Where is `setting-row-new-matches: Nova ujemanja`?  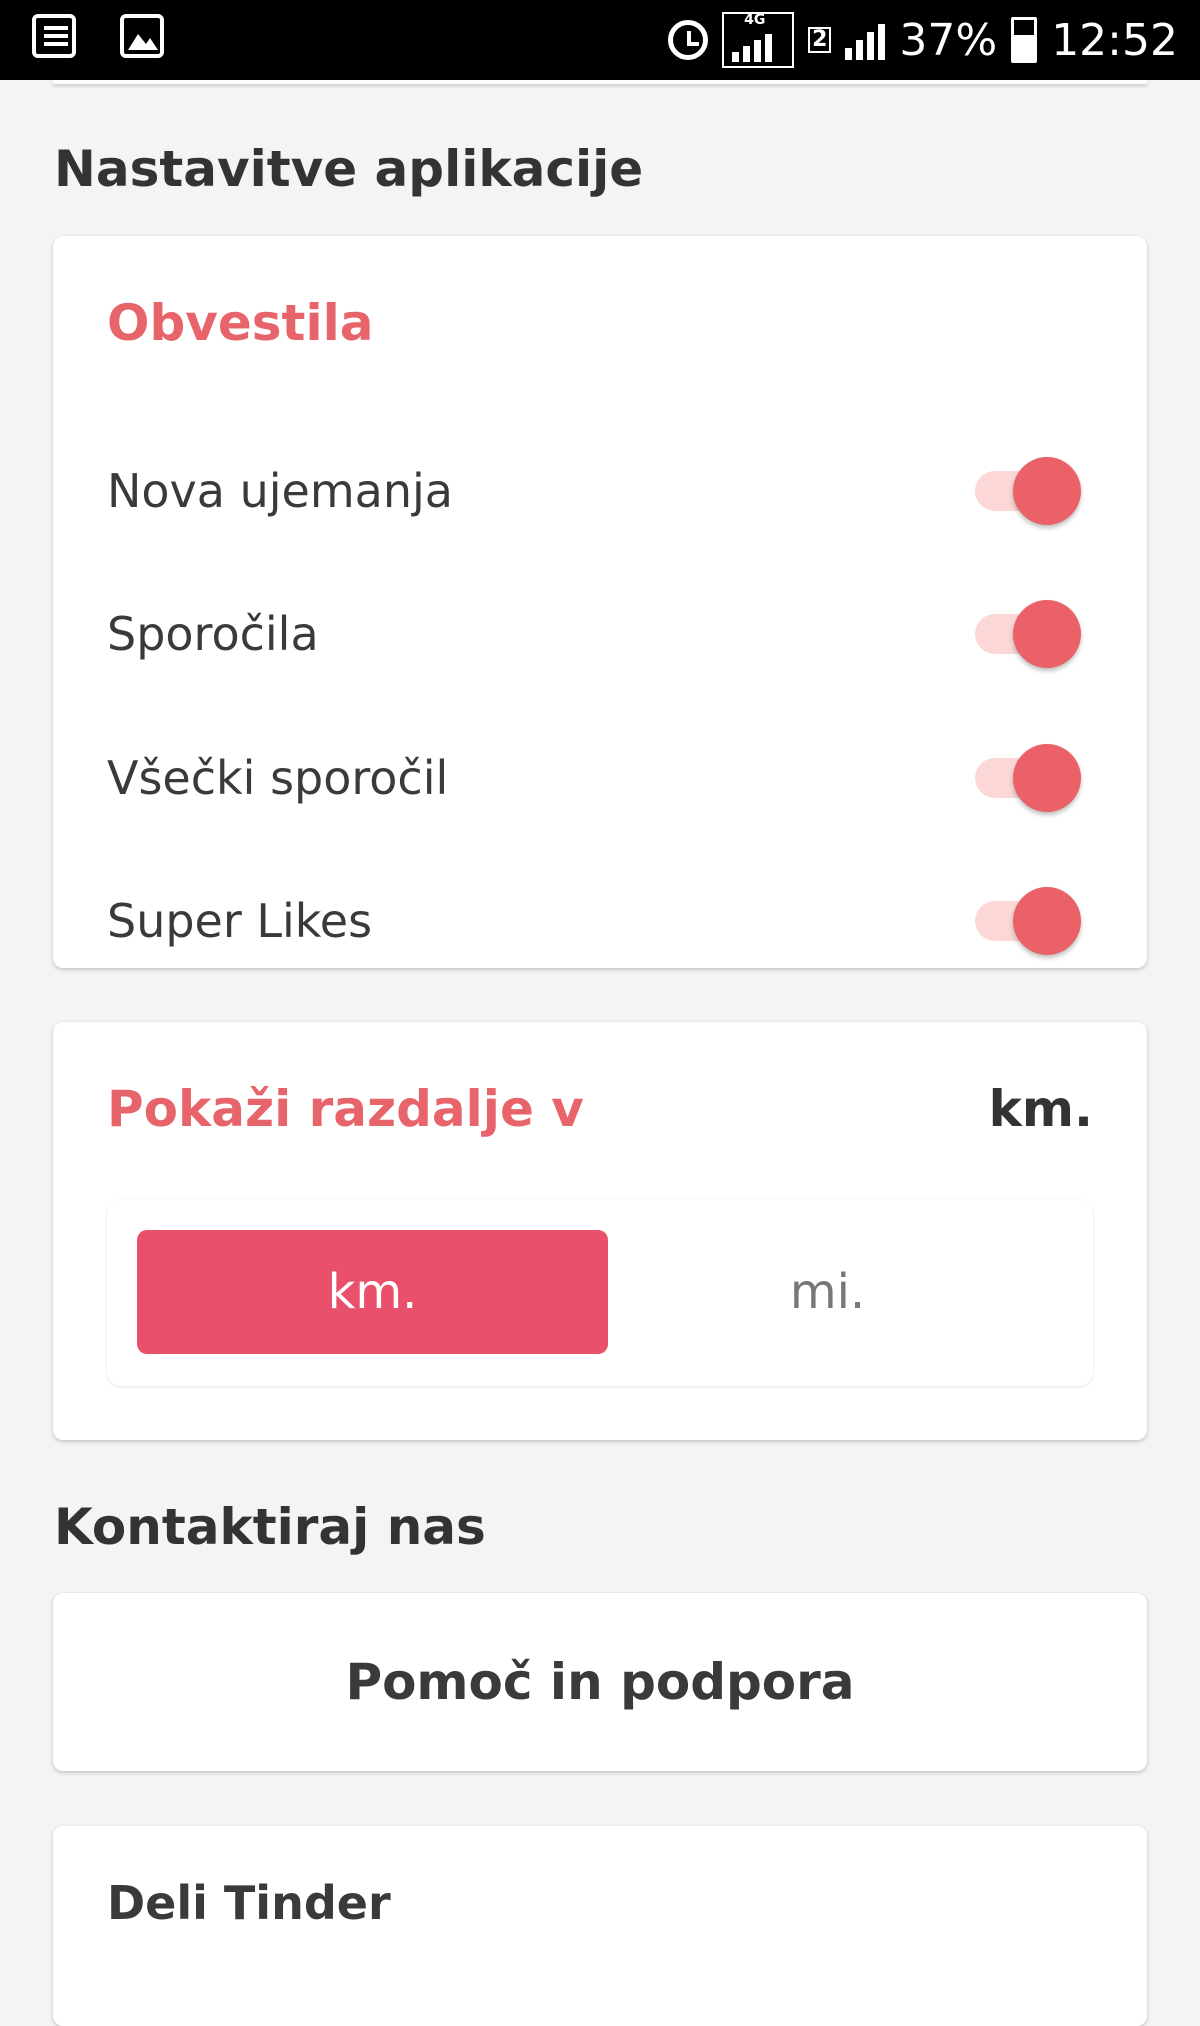 setting-row-new-matches: Nova ujemanja is located at coordinates (600, 491).